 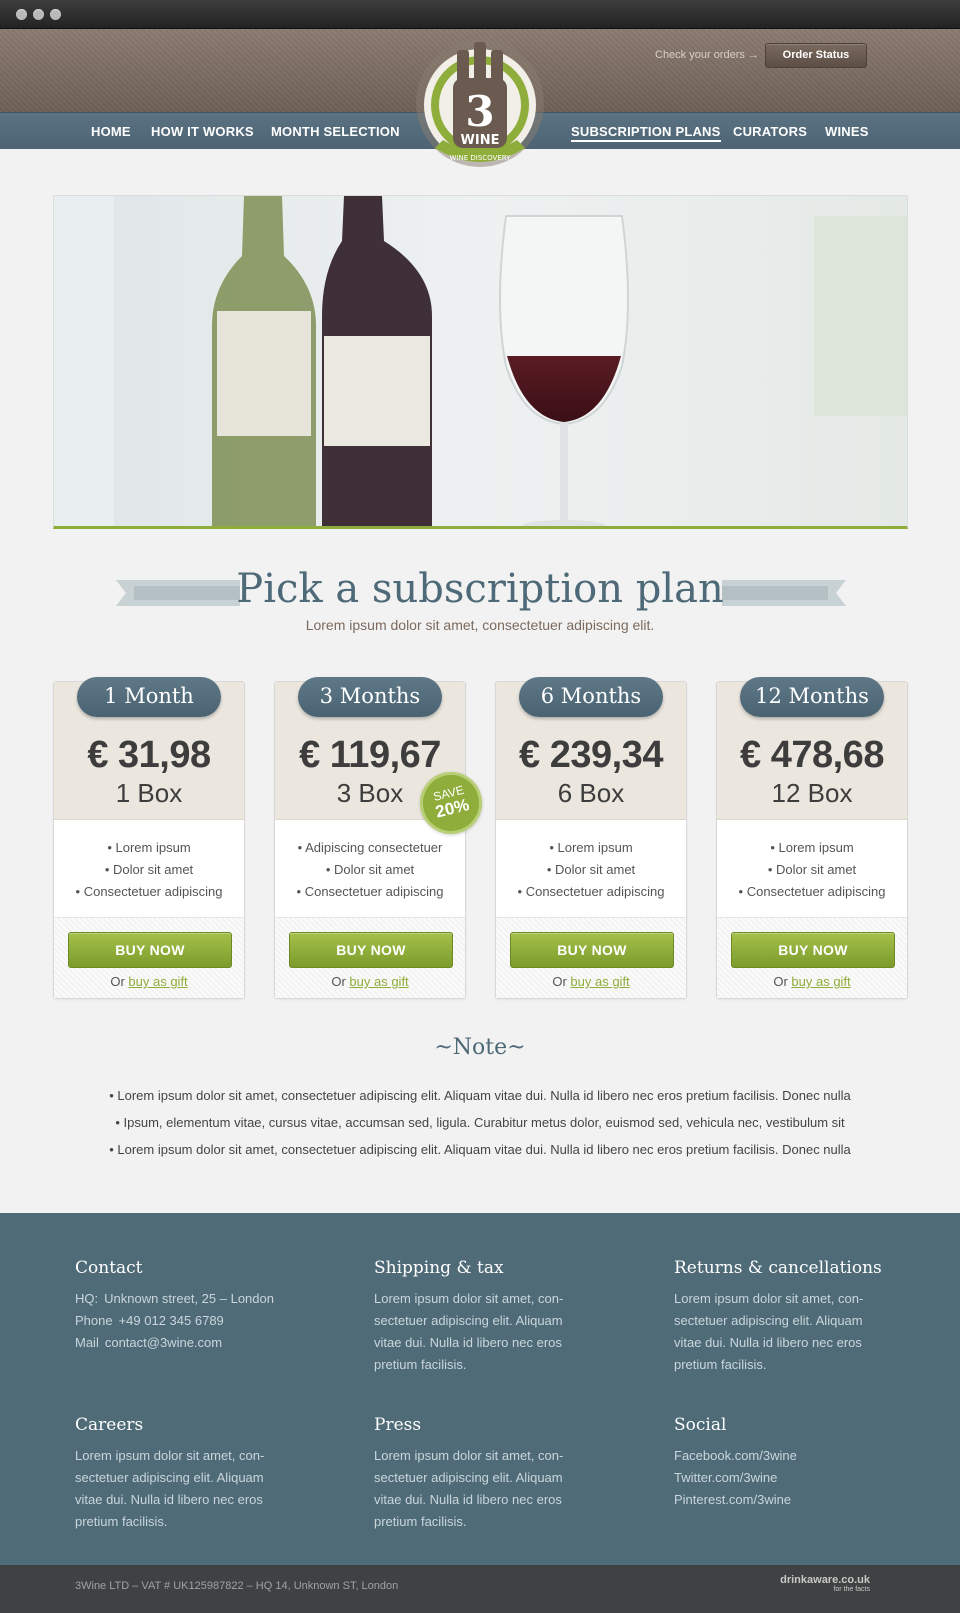 I want to click on footer-shipping-title: Shipping & tax, so click(x=439, y=1268).